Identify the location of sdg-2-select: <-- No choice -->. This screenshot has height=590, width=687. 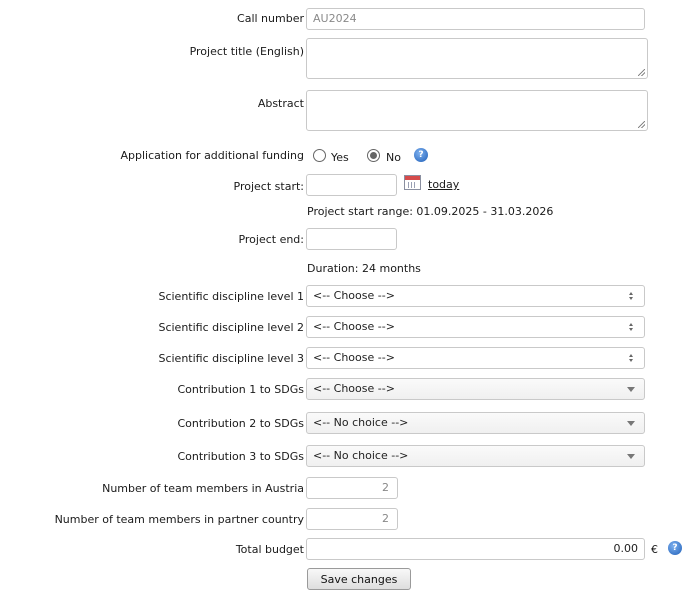
(475, 423).